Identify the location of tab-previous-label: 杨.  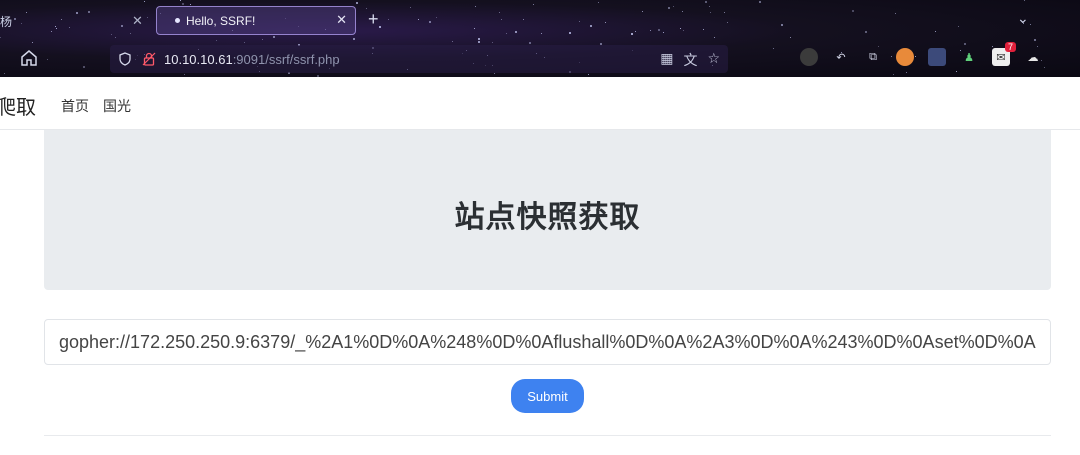
(6, 21).